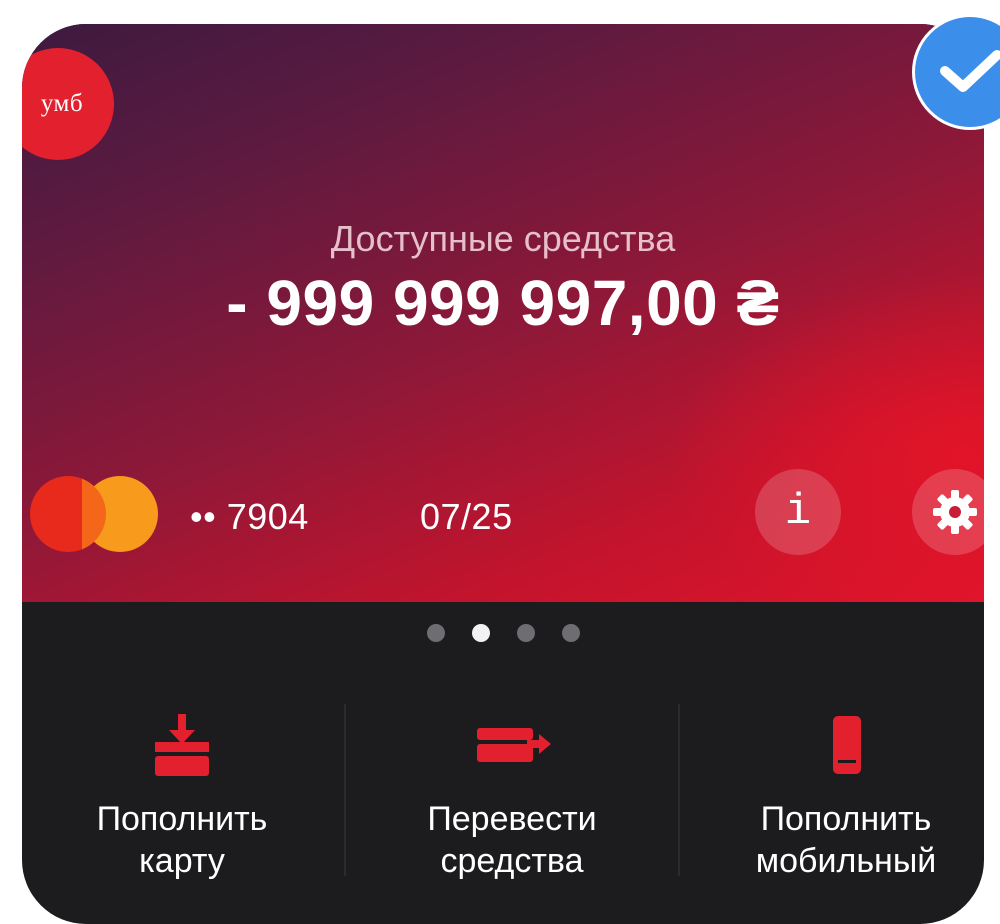  I want to click on checkmark-icon, so click(970, 71).